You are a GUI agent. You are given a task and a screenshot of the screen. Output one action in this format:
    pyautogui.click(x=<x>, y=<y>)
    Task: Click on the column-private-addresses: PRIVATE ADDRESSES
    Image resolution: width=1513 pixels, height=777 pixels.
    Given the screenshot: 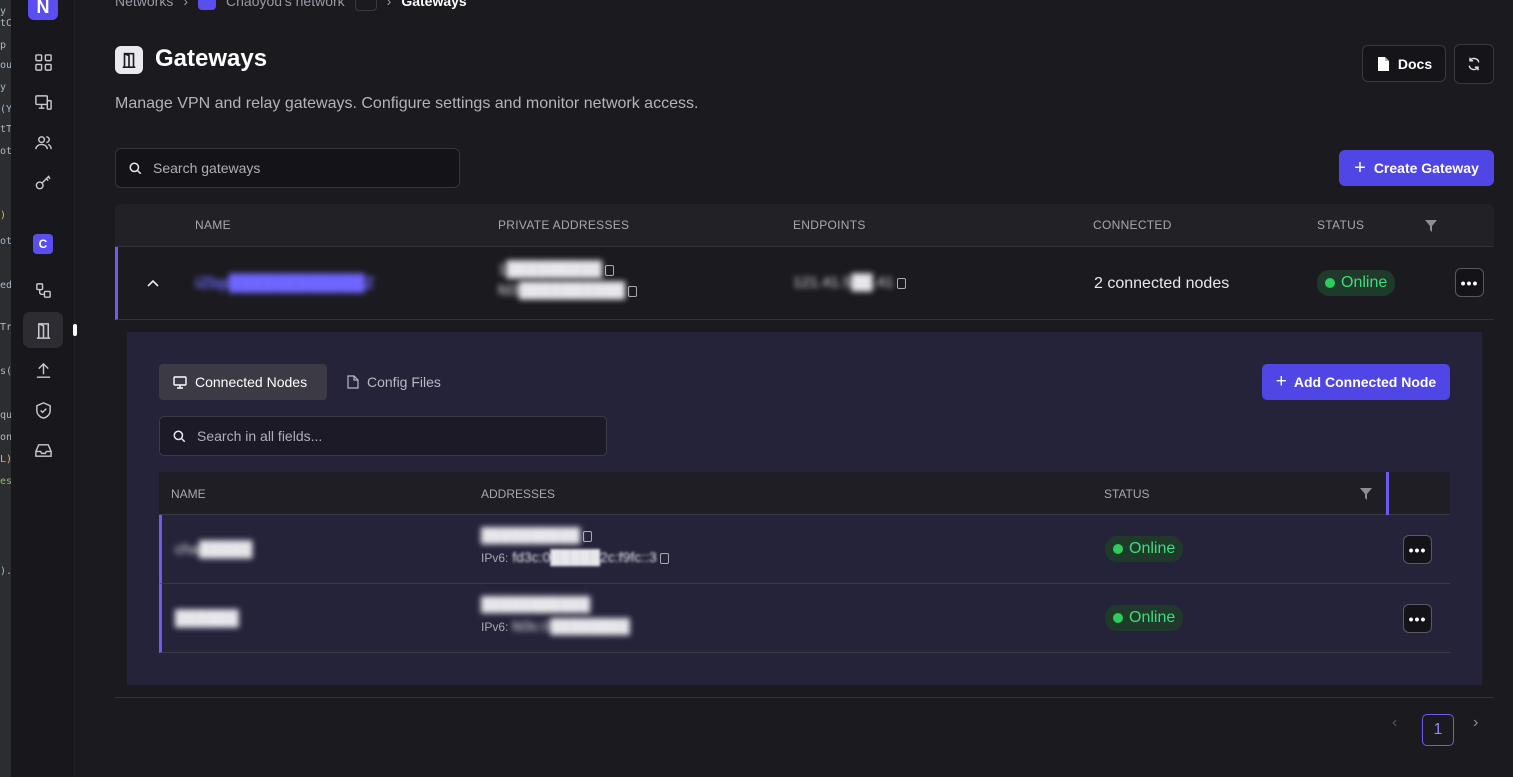 What is the action you would take?
    pyautogui.click(x=563, y=225)
    